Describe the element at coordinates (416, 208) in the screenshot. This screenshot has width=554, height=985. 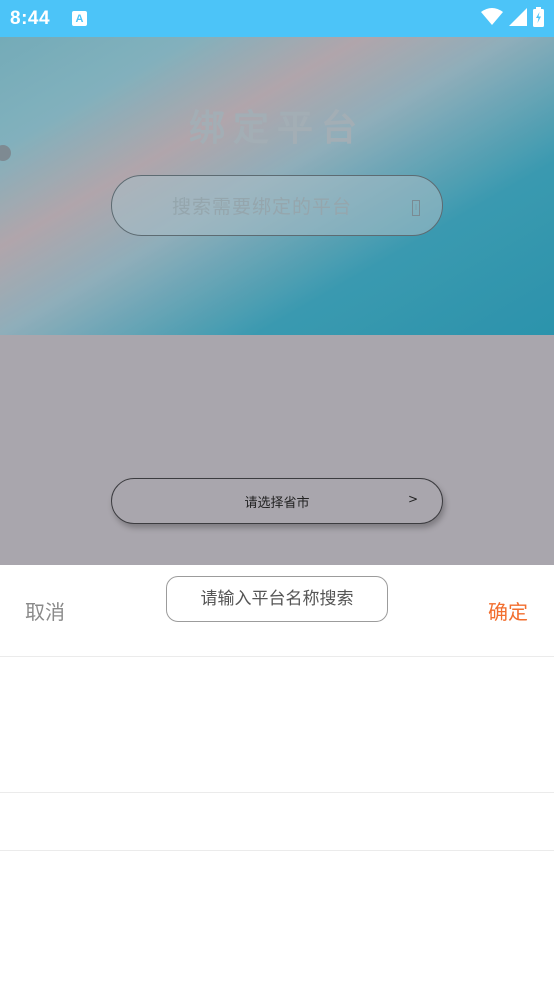
I see `search-icon: ⁝` at that location.